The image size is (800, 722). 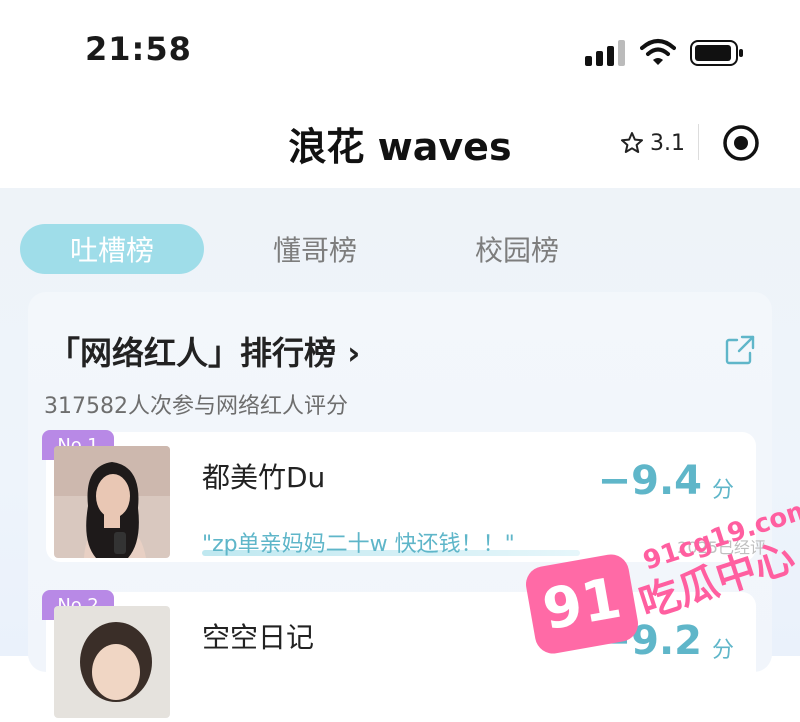 I want to click on share-icon, so click(x=740, y=350).